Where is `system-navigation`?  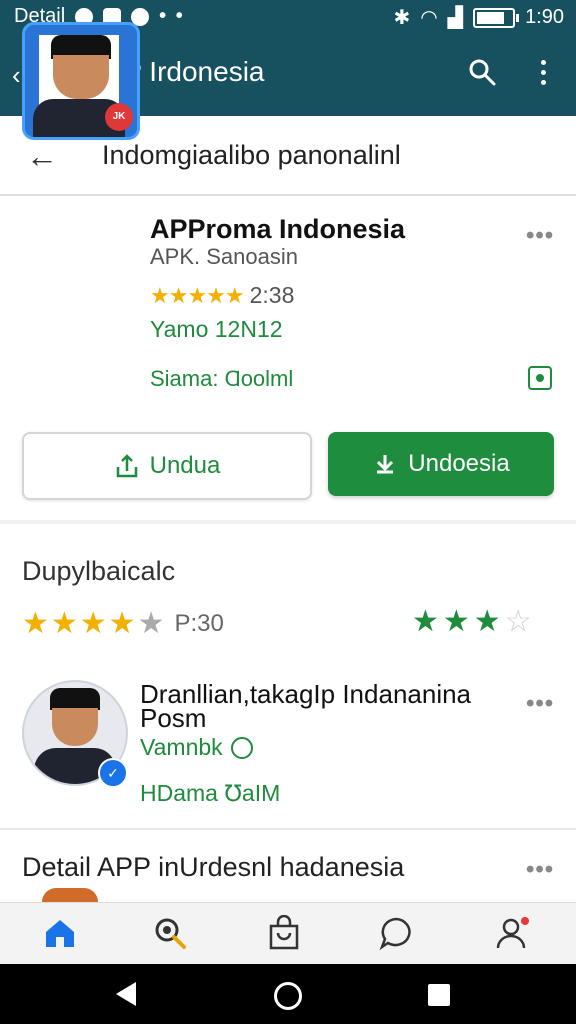 system-navigation is located at coordinates (288, 994).